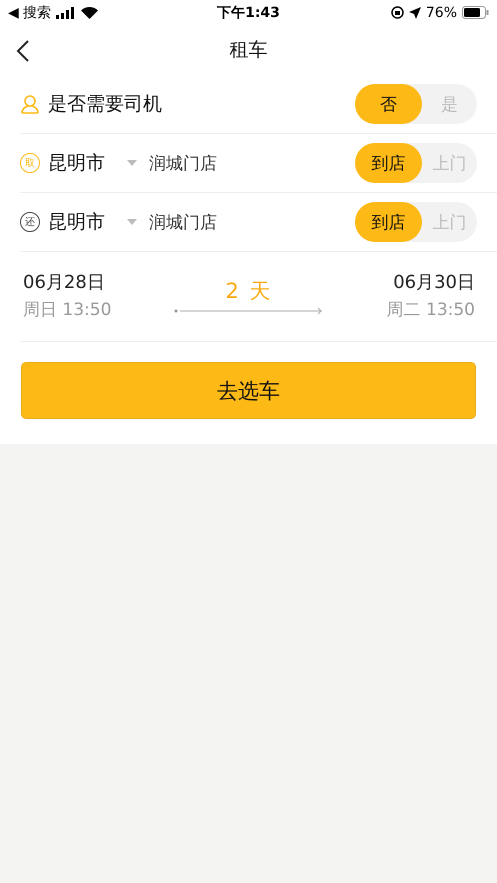 Image resolution: width=497 pixels, height=883 pixels. Describe the element at coordinates (66, 12) in the screenshot. I see `signal-icon` at that location.